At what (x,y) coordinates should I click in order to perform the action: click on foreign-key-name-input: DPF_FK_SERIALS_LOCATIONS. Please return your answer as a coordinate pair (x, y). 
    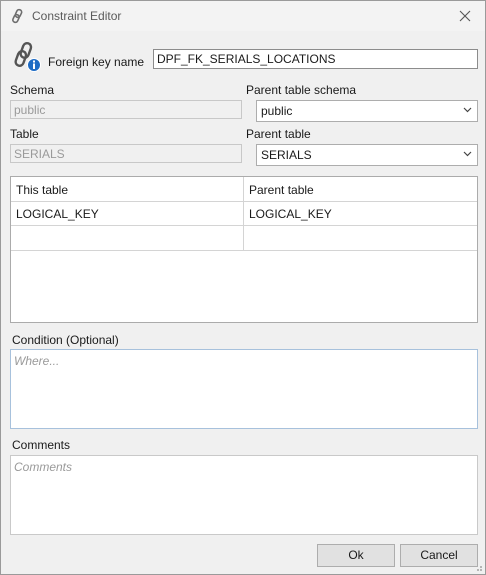
    Looking at the image, I should click on (315, 59).